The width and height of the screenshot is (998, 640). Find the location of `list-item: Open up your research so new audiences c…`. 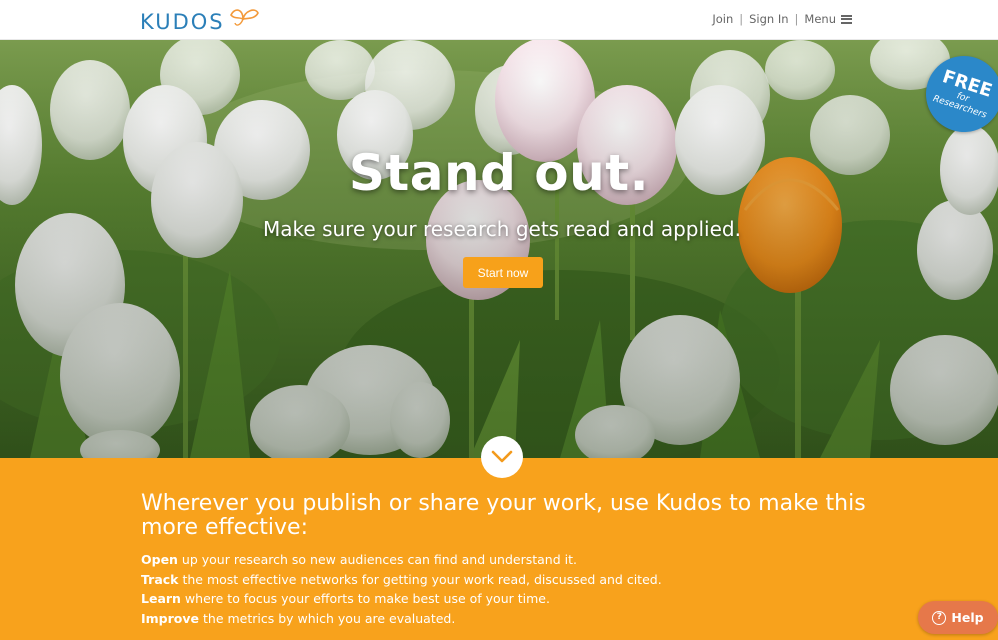

list-item: Open up your research so new audiences c… is located at coordinates (491, 560).